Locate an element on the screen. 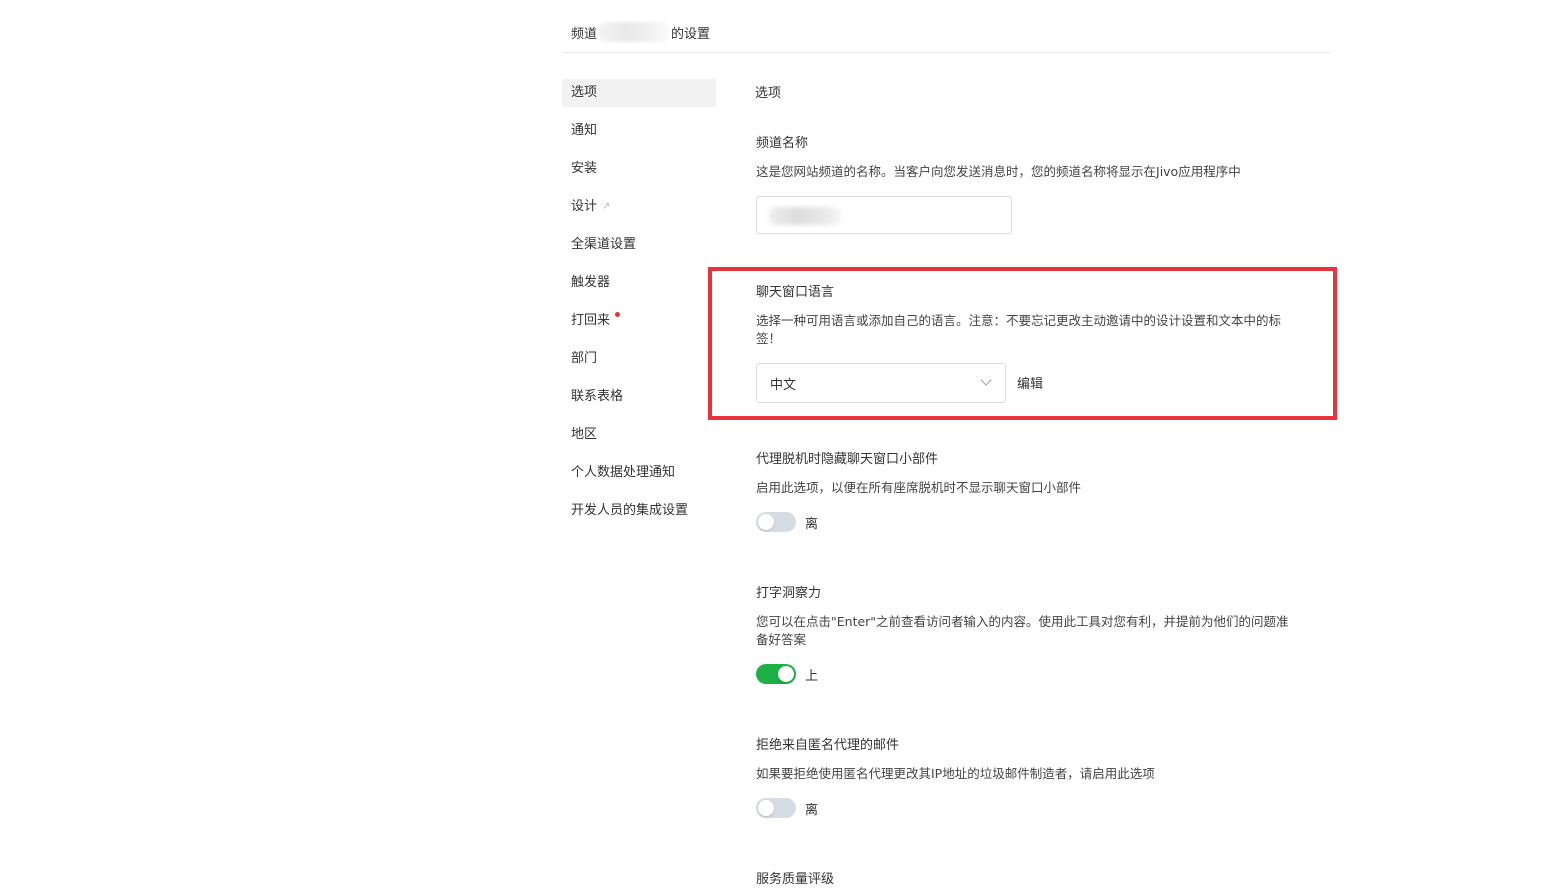 Image resolution: width=1545 pixels, height=889 pixels. sidebar-item-label: 部门 is located at coordinates (584, 358).